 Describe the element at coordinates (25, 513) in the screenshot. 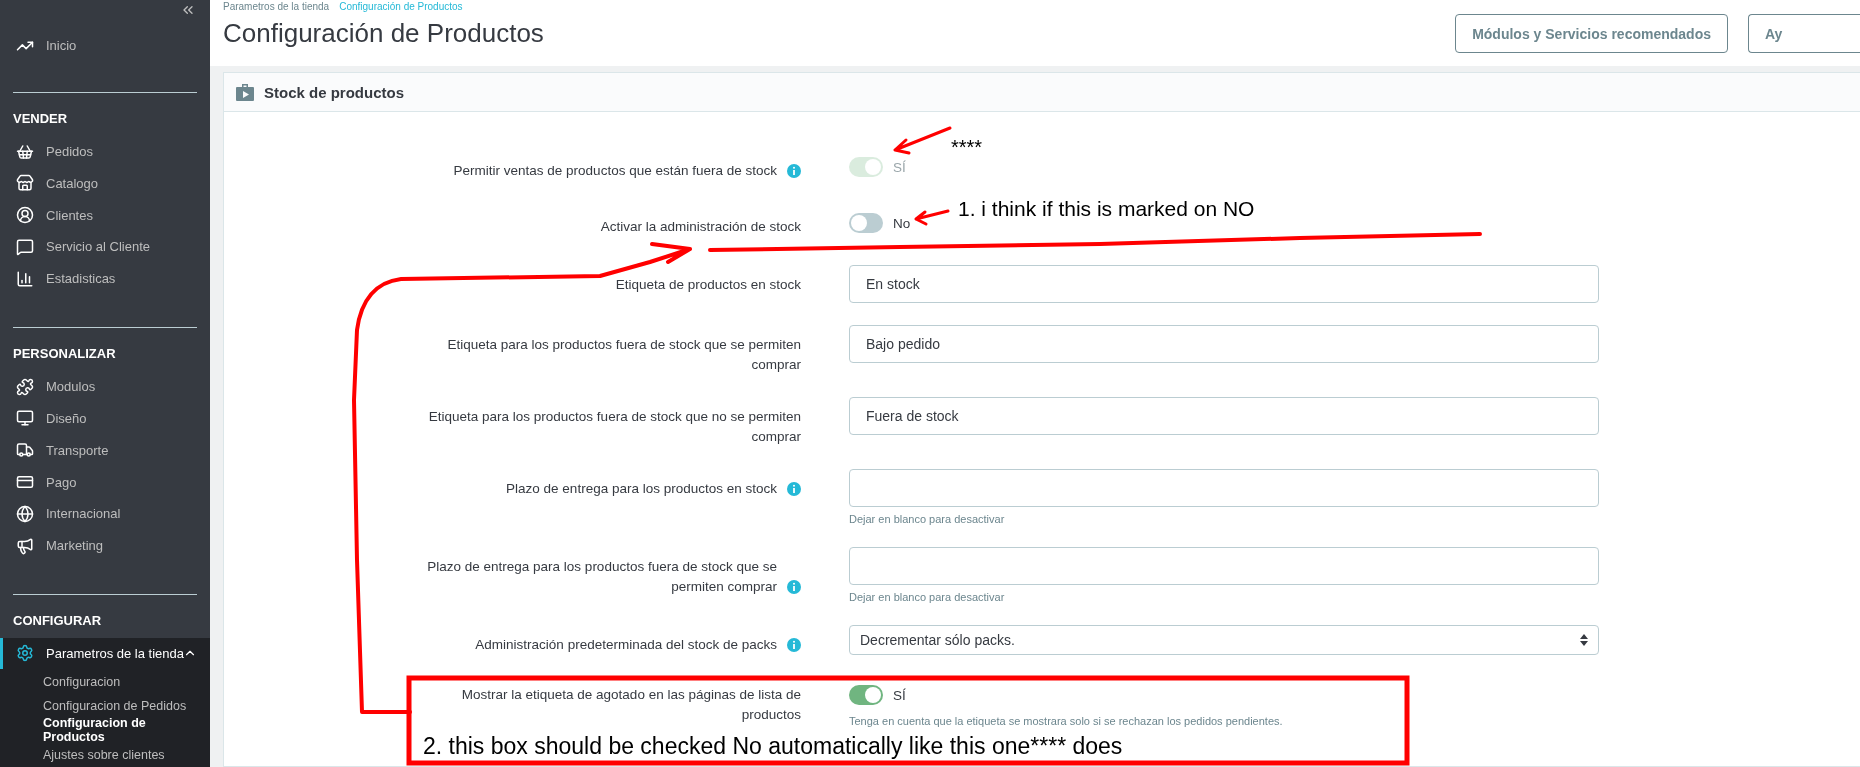

I see `globe-icon` at that location.